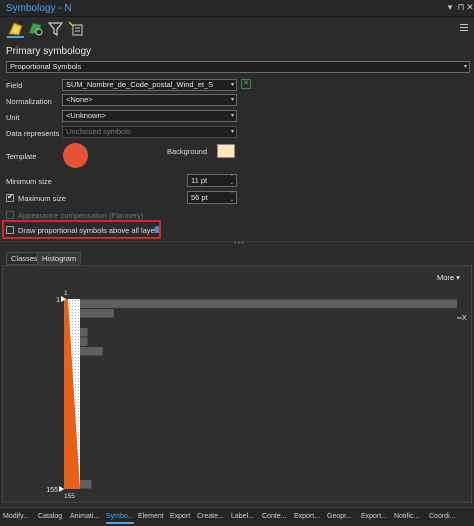 The height and width of the screenshot is (526, 474). I want to click on tick-bottom-label: 155, so click(52, 490).